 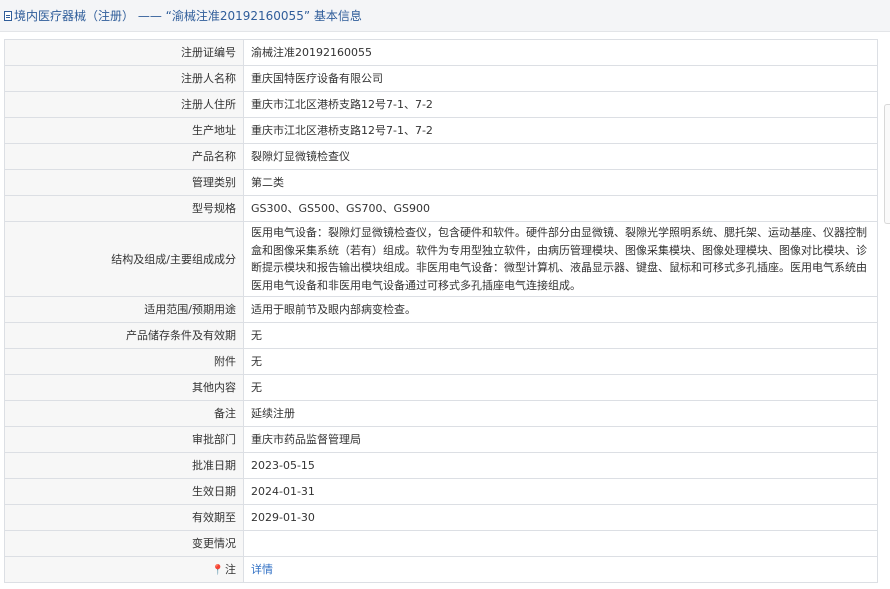 What do you see at coordinates (262, 569) in the screenshot?
I see `details-link: 详情` at bounding box center [262, 569].